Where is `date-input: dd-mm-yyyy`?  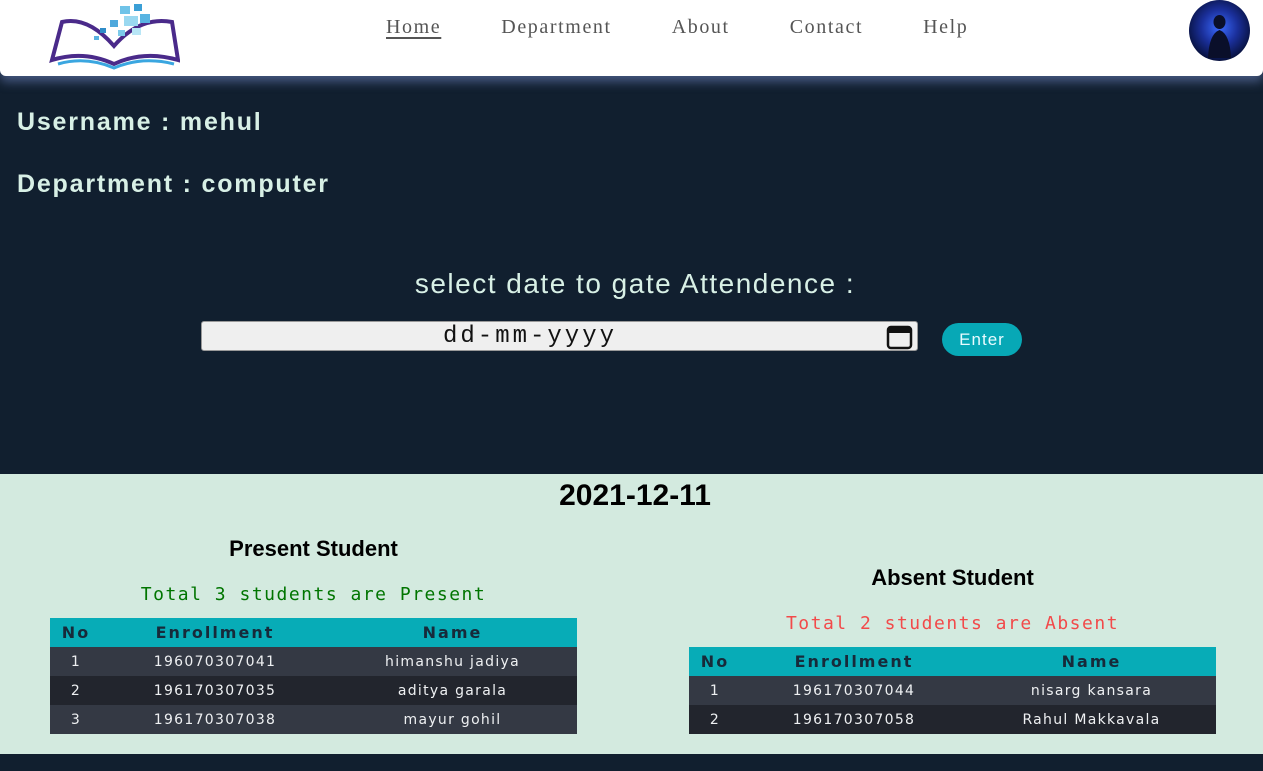 date-input: dd-mm-yyyy is located at coordinates (559, 336).